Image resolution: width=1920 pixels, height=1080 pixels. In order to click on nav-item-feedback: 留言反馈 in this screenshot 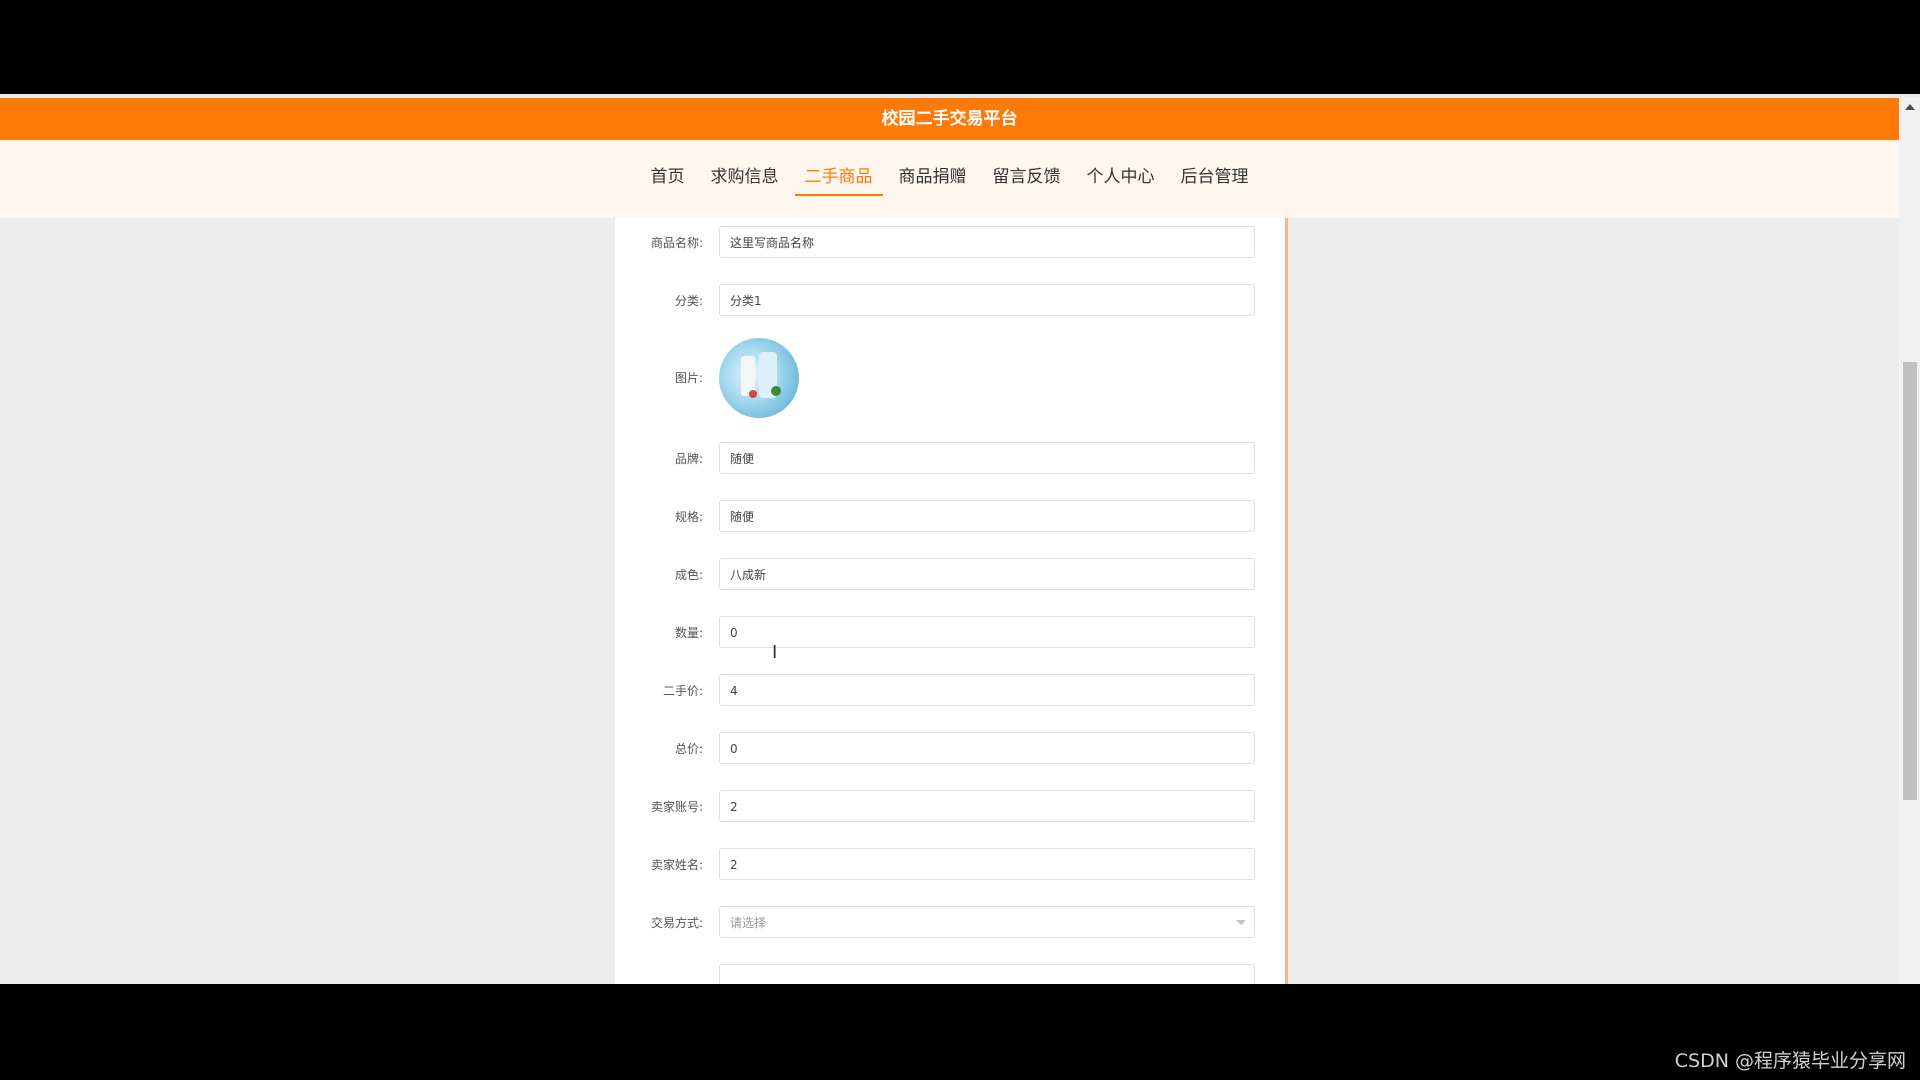, I will do `click(1027, 181)`.